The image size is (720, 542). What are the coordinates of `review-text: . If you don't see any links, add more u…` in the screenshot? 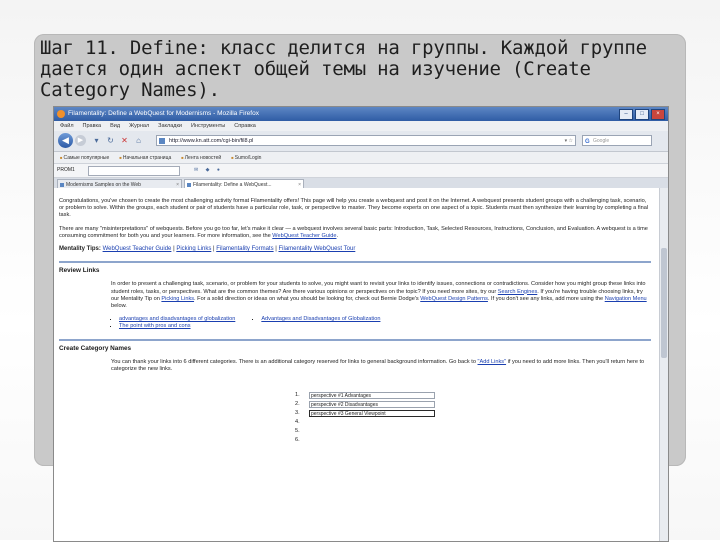 It's located at (545, 298).